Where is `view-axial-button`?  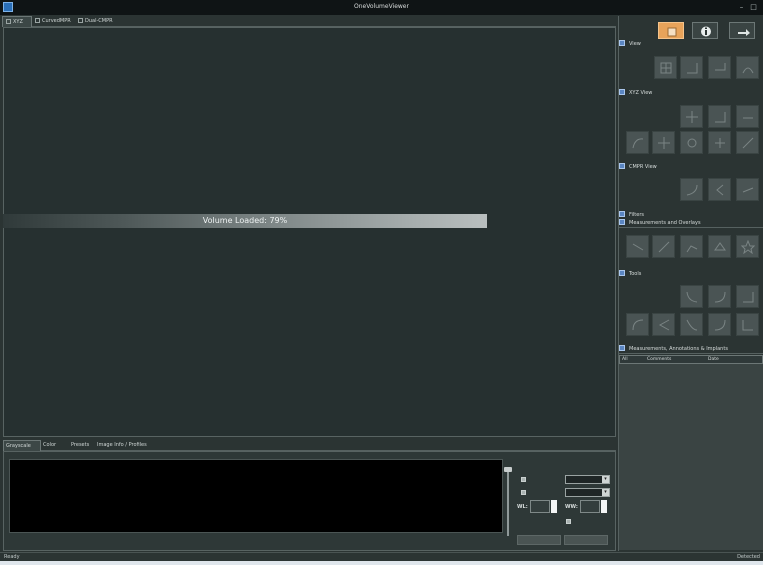 view-axial-button is located at coordinates (691, 67).